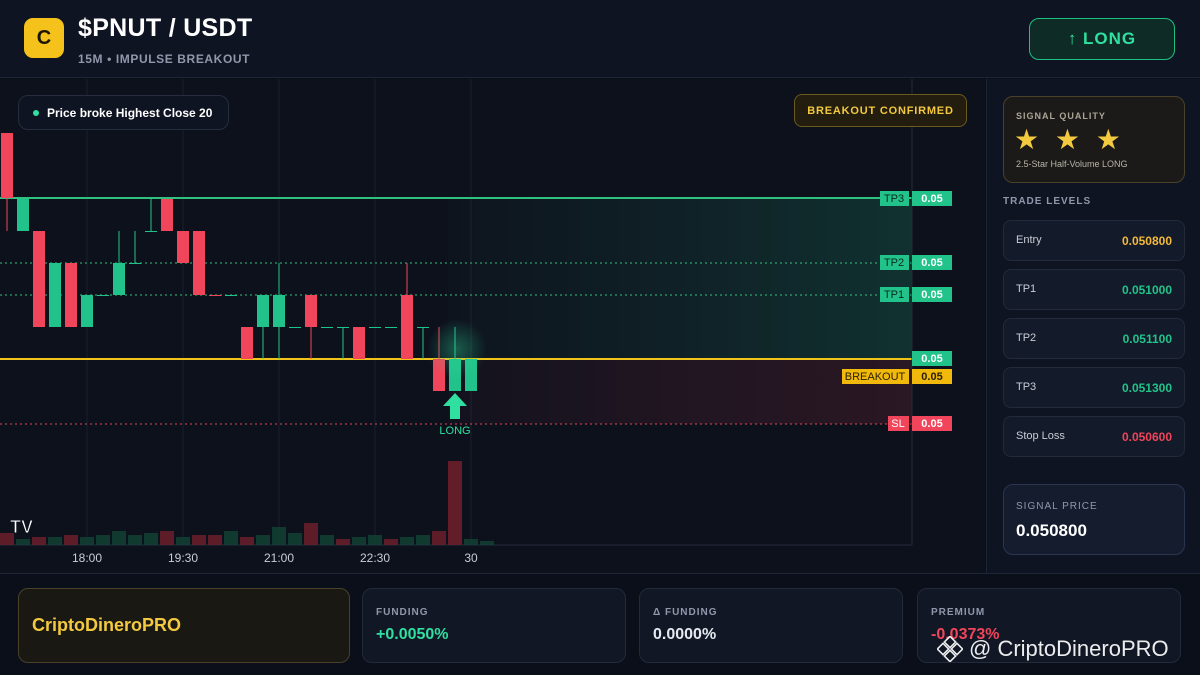 This screenshot has height=675, width=1200. Describe the element at coordinates (494, 625) in the screenshot. I see `funding-card: FUNDING +0.0050%` at that location.